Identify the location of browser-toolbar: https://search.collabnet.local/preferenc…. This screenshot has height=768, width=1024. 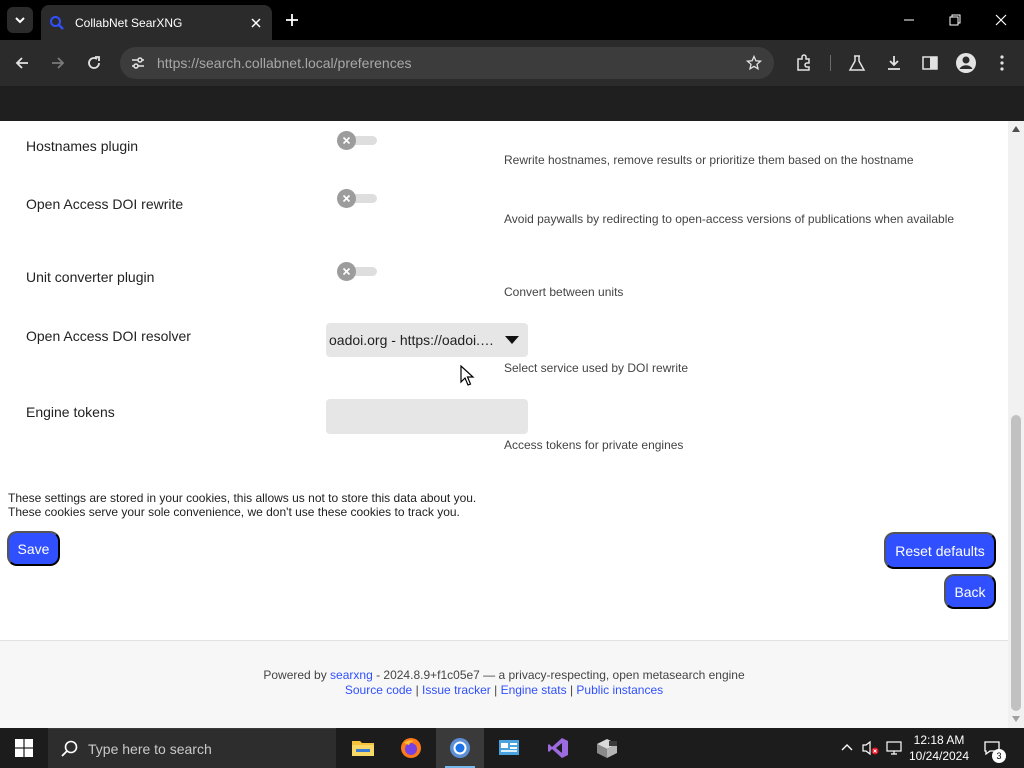
(512, 63).